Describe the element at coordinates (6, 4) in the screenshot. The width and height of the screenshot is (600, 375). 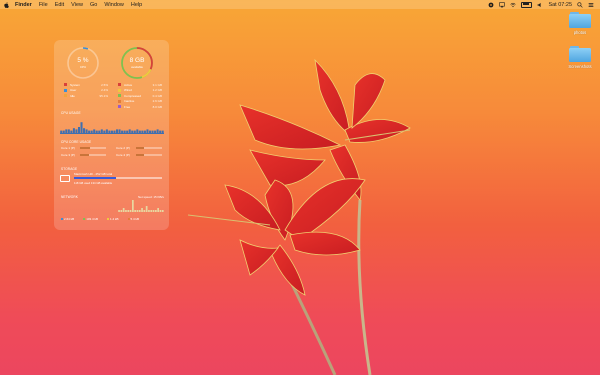
I see `apple-logo-icon` at that location.